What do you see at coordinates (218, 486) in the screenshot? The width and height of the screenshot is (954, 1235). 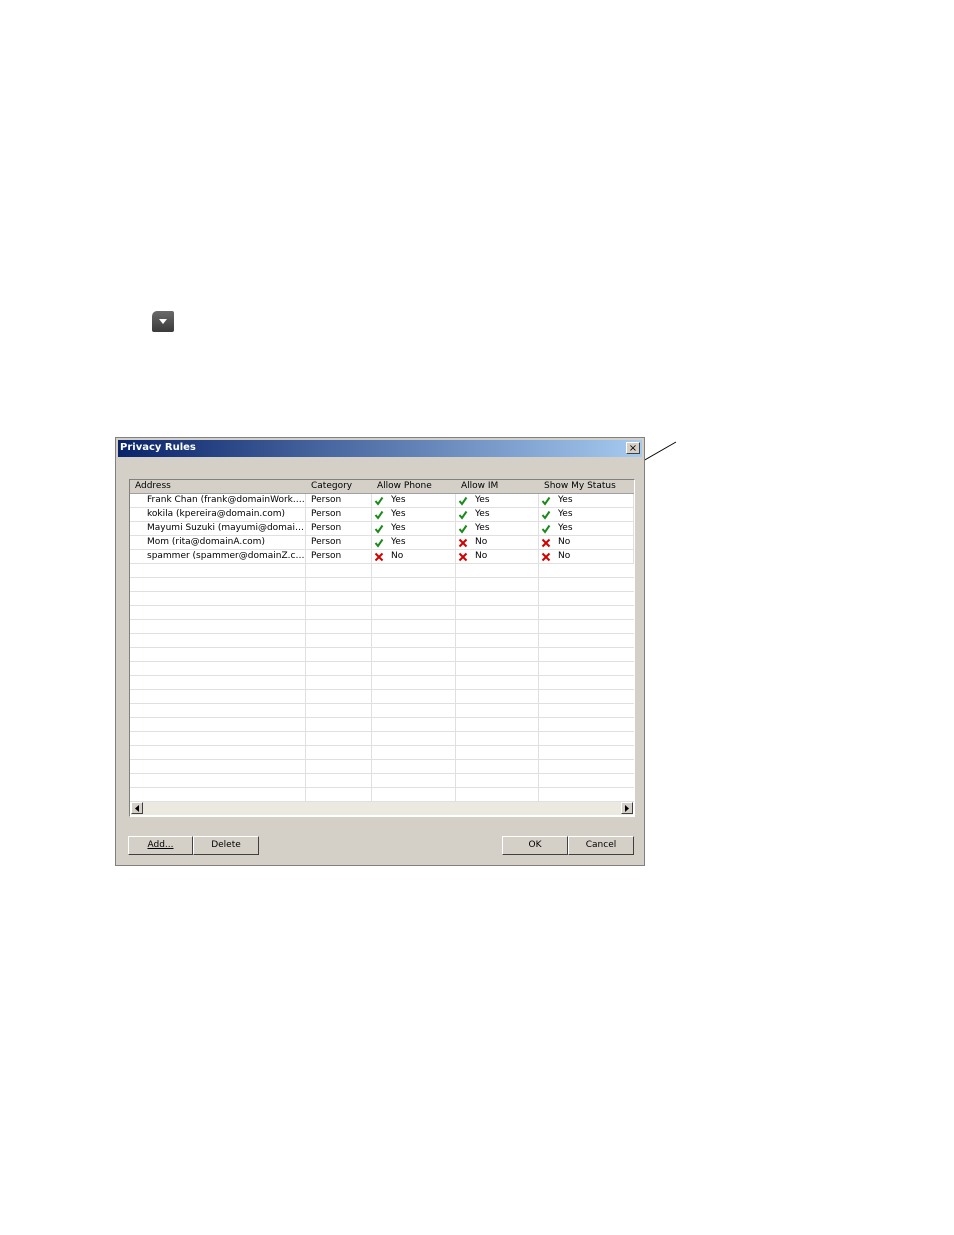 I see `column-header-address: Address` at bounding box center [218, 486].